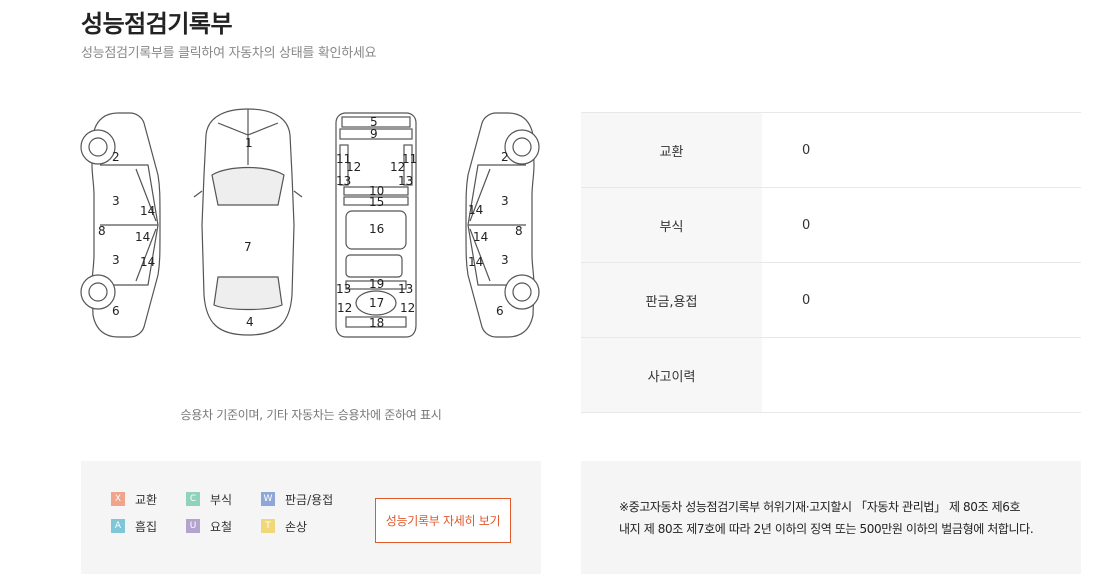  What do you see at coordinates (831, 300) in the screenshot?
I see `status-row-sheet-metal-welding: 판금,용접 0` at bounding box center [831, 300].